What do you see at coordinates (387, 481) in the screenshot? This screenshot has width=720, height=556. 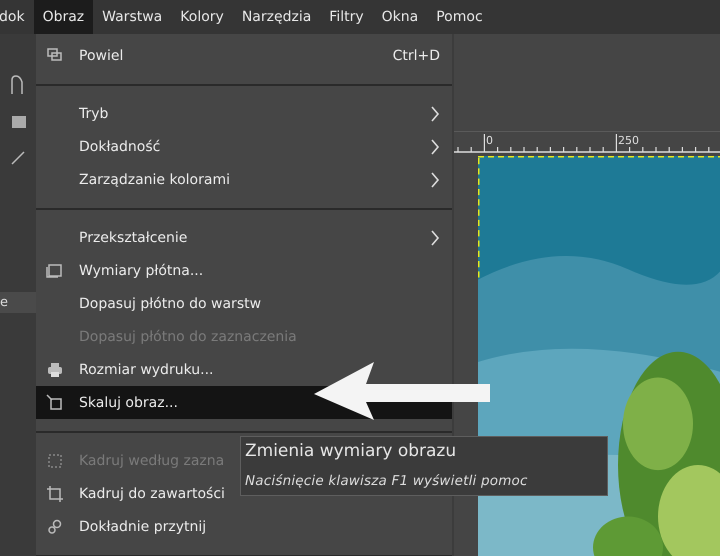 I see `tooltip-hint: Naciśnięcie klawisza F1 wyświetli pomoc` at bounding box center [387, 481].